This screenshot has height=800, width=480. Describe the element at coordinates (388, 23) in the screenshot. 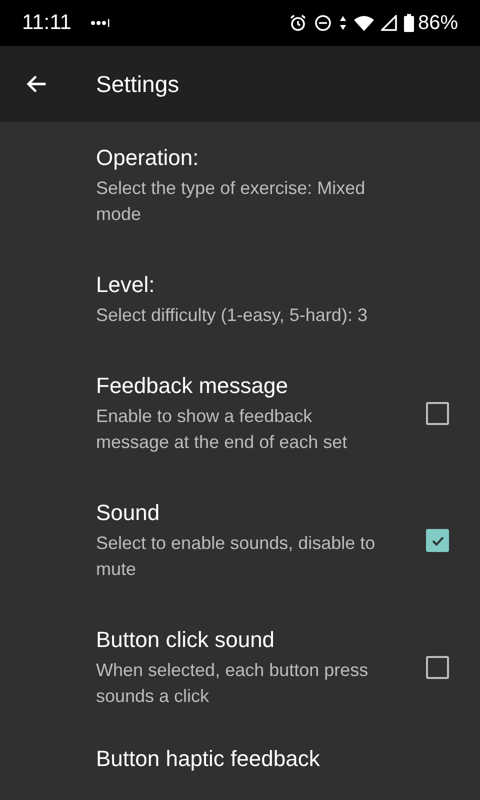

I see `signal-icon` at that location.